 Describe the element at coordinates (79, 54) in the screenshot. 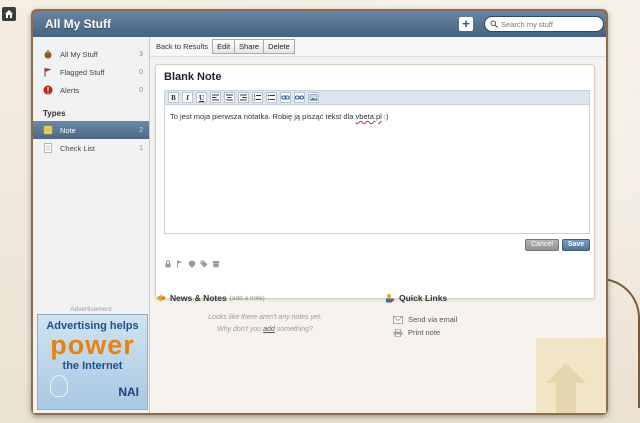

I see `sidebar-item-label: All My Stuff` at that location.